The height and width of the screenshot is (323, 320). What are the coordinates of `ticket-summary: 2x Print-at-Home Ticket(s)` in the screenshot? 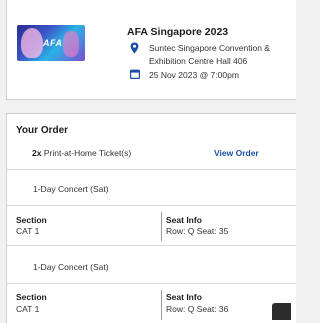 It's located at (81, 153).